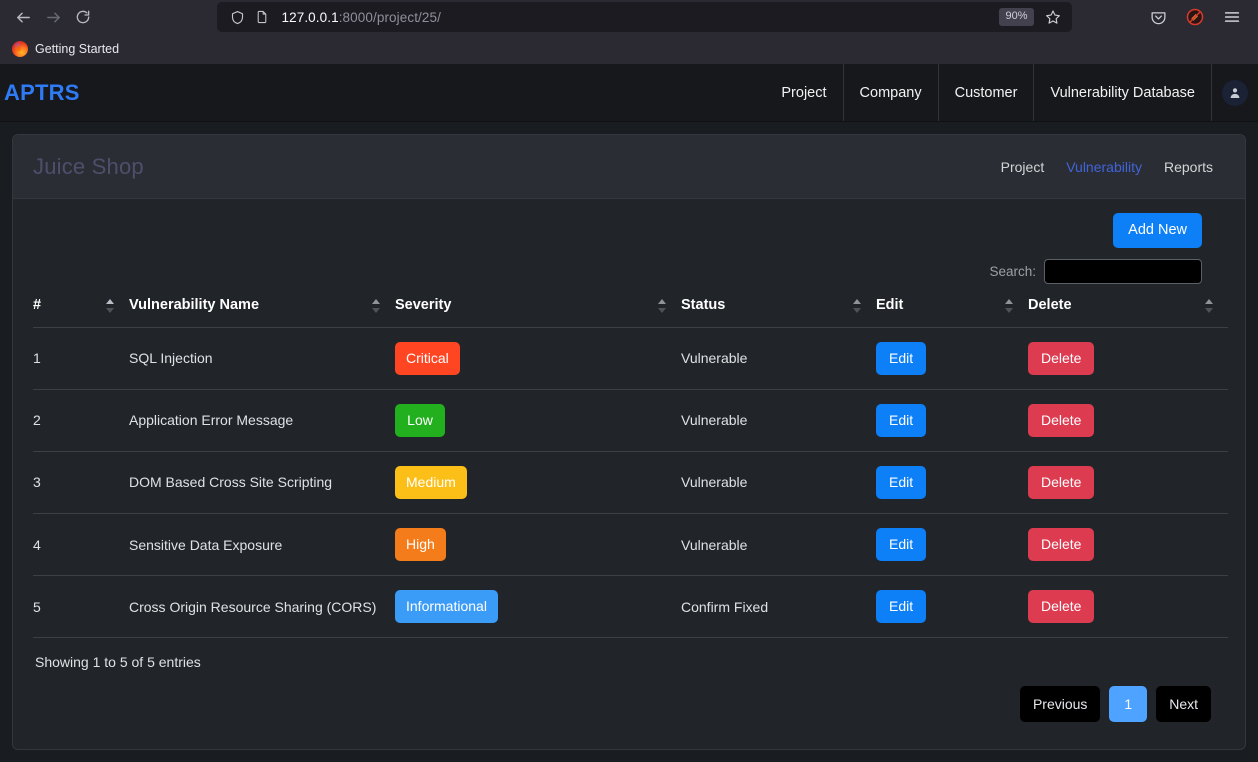 Image resolution: width=1258 pixels, height=762 pixels. I want to click on search-label: Search:, so click(1012, 271).